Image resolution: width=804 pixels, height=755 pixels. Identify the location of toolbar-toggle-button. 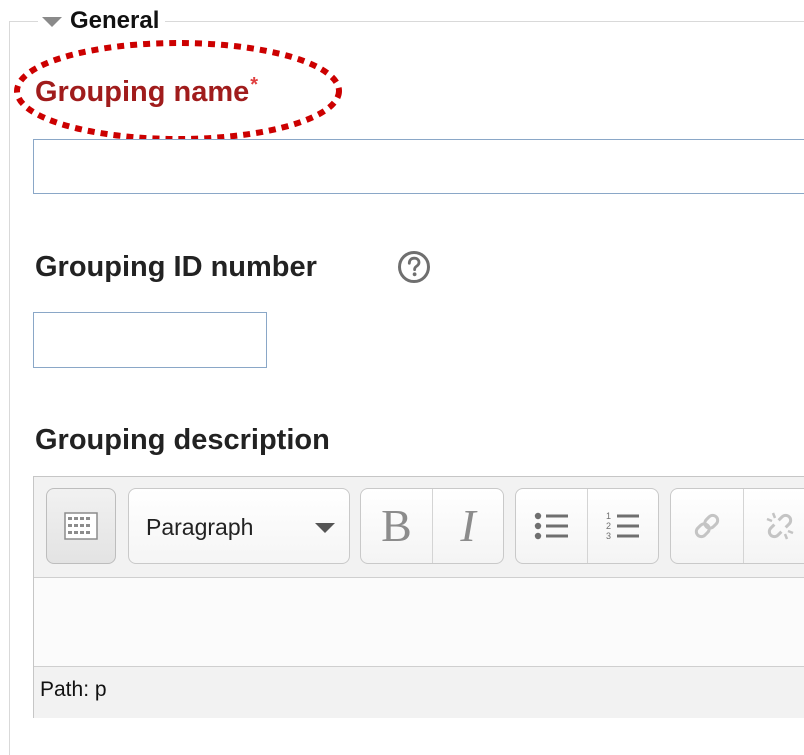
(81, 526).